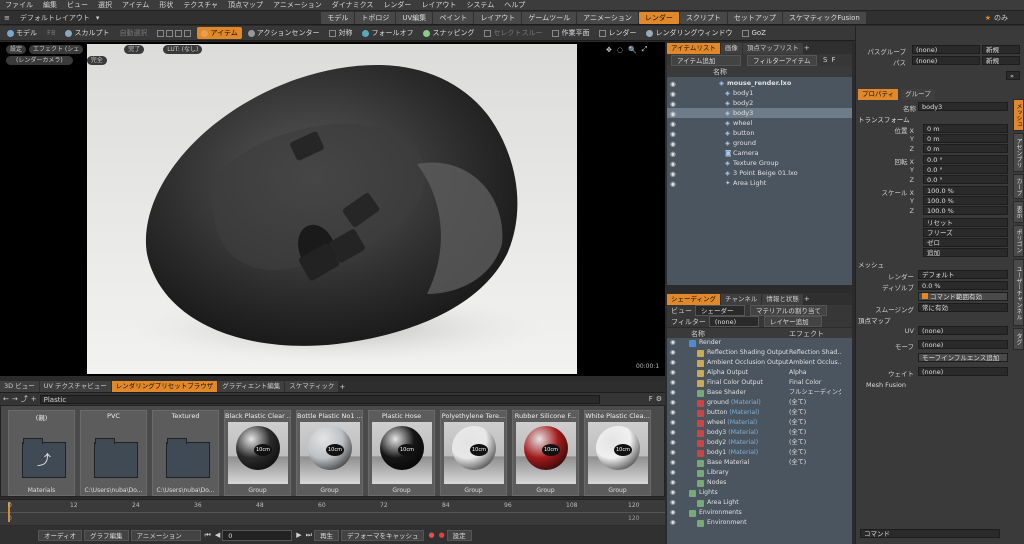 The width and height of the screenshot is (1024, 544). I want to click on item-tab-0: アイテムリスト, so click(693, 48).